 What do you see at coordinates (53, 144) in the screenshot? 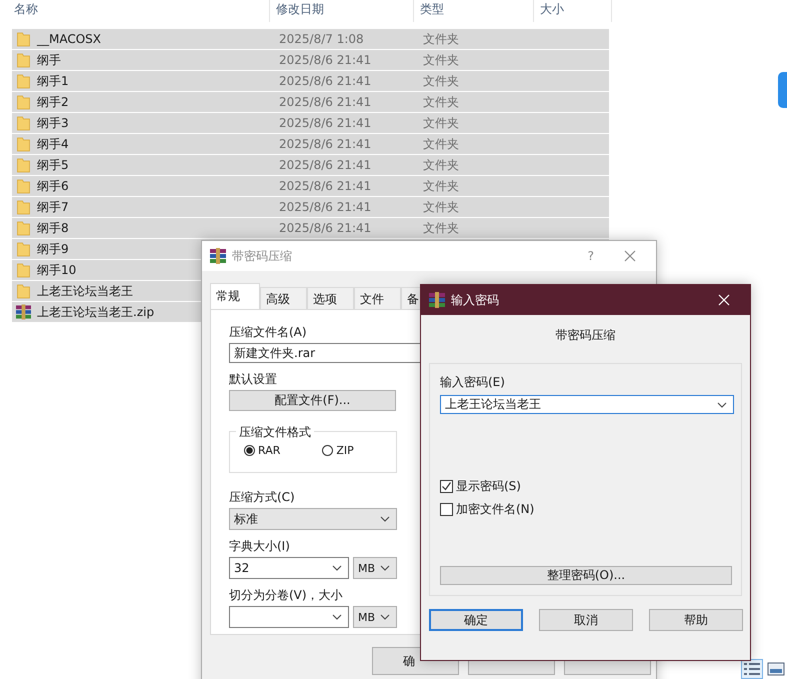
I see `file-name: 纲手4` at bounding box center [53, 144].